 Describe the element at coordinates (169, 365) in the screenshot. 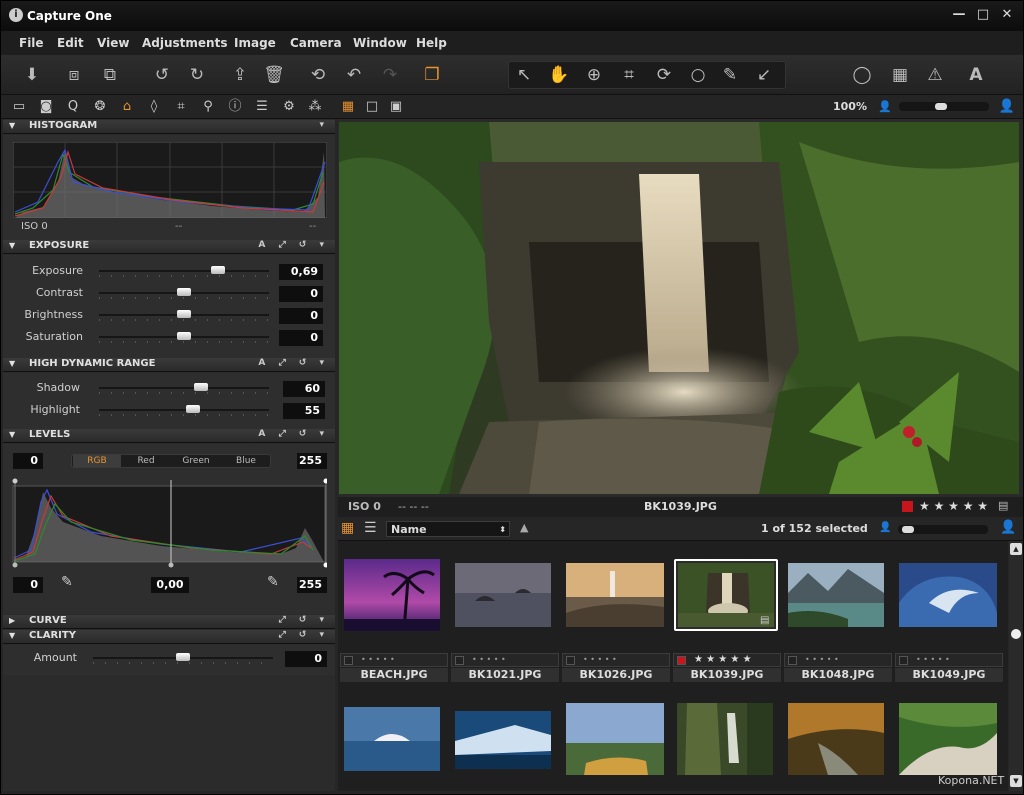

I see `hdr-header: ▼ HIGH DYNAMIC RANGE A ⤢ ↺ ▾` at that location.